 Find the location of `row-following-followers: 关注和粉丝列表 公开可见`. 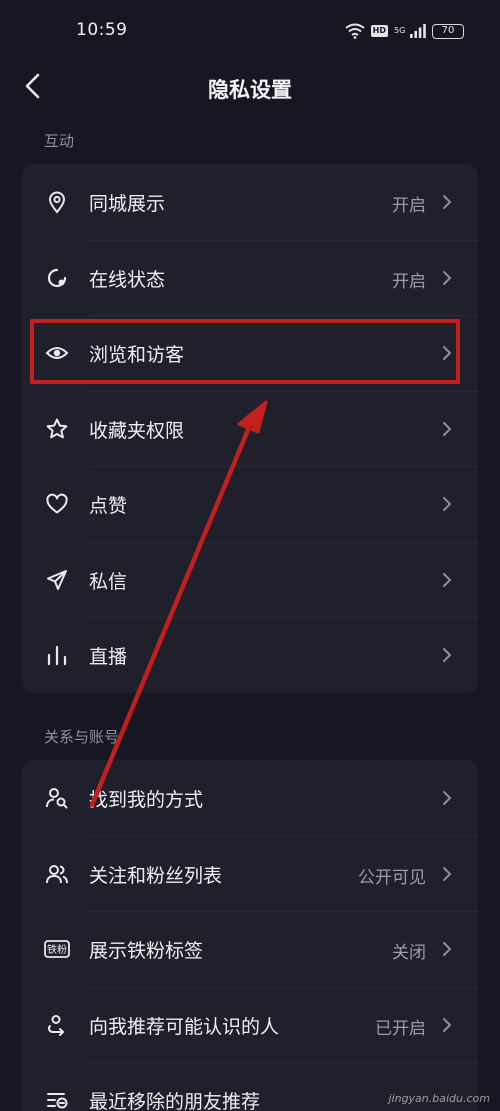

row-following-followers: 关注和粉丝列表 公开可见 is located at coordinates (250, 873).